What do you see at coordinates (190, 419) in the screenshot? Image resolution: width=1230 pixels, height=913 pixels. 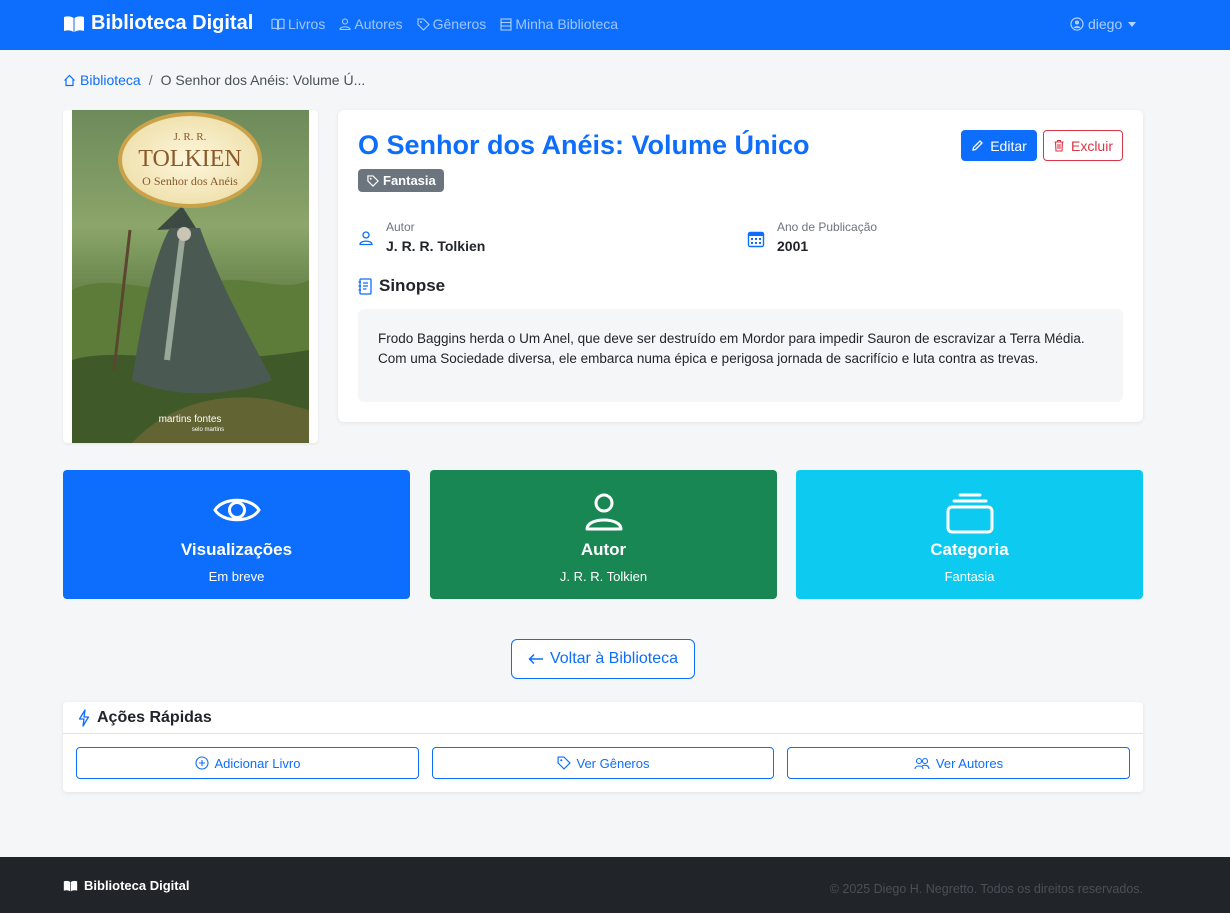 I see `cover-publisher: martins fontes` at bounding box center [190, 419].